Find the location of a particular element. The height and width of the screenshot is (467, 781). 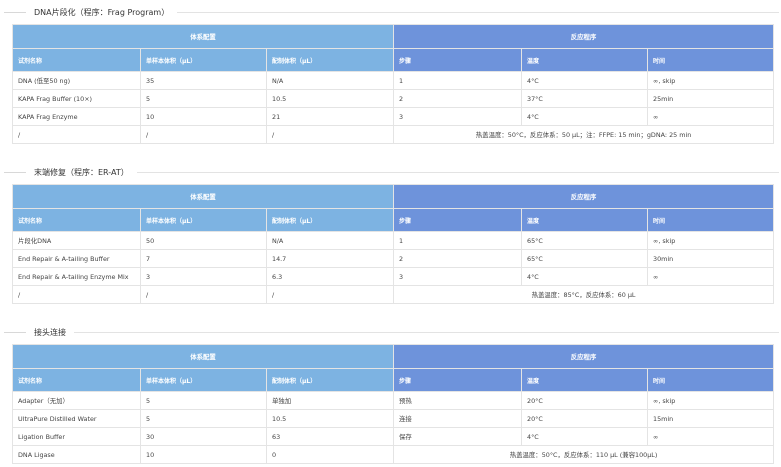

reaction-note: 热盖温度：85°C，反应体系：60 μL is located at coordinates (584, 294).